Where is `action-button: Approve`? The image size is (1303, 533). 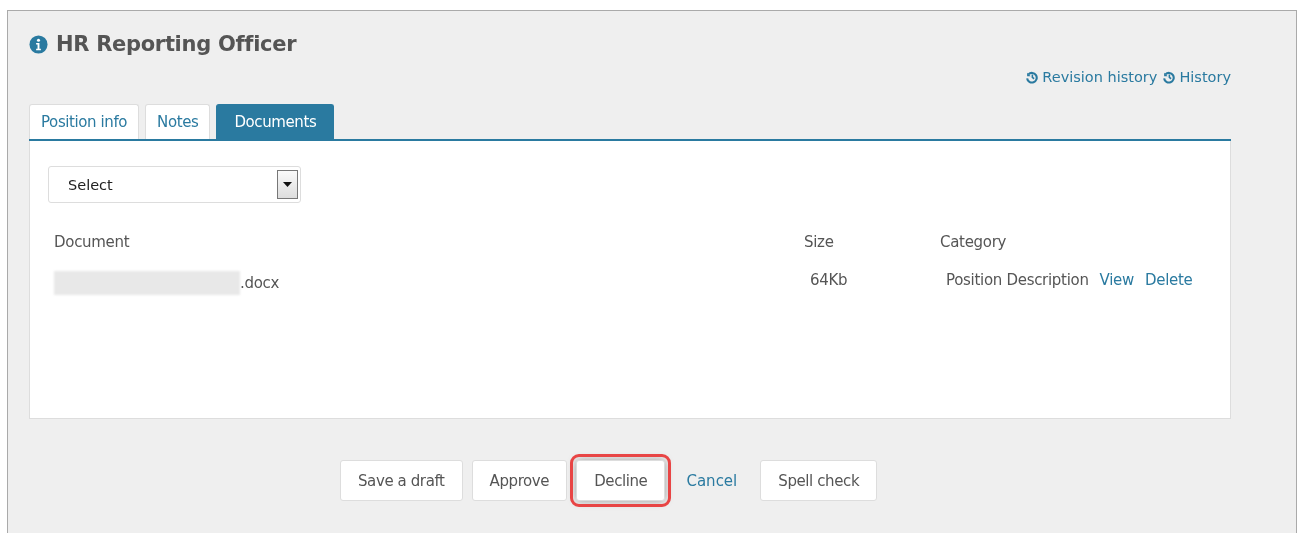 action-button: Approve is located at coordinates (519, 480).